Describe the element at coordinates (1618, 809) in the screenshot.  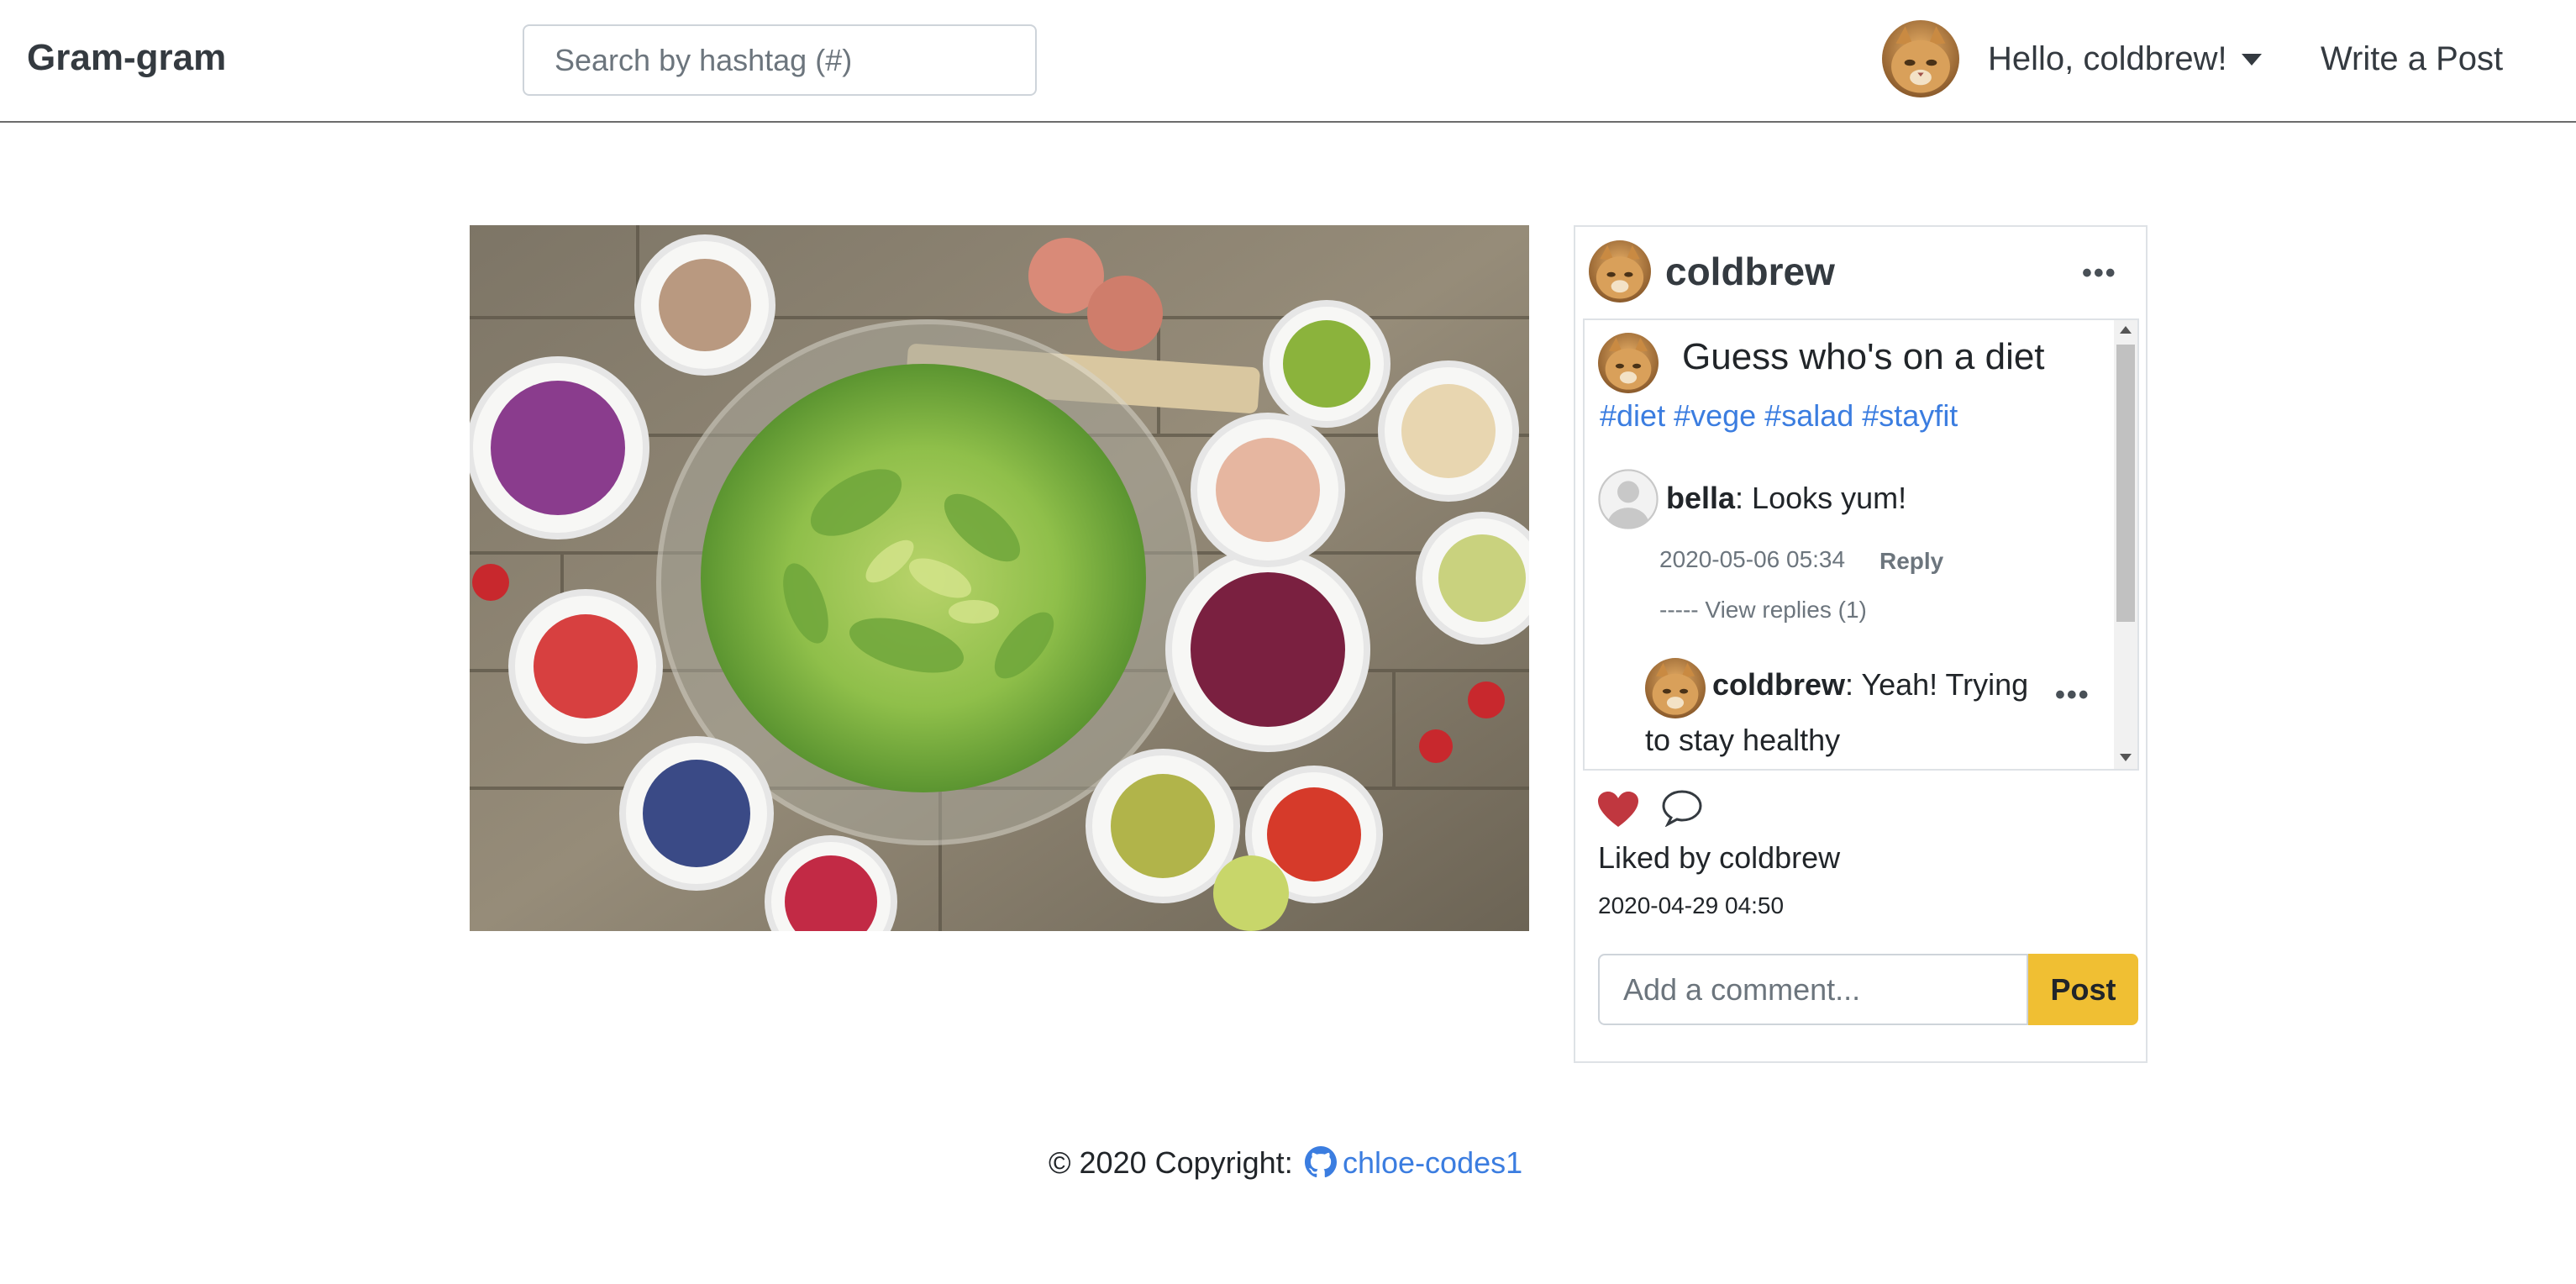
I see `heart-icon` at that location.